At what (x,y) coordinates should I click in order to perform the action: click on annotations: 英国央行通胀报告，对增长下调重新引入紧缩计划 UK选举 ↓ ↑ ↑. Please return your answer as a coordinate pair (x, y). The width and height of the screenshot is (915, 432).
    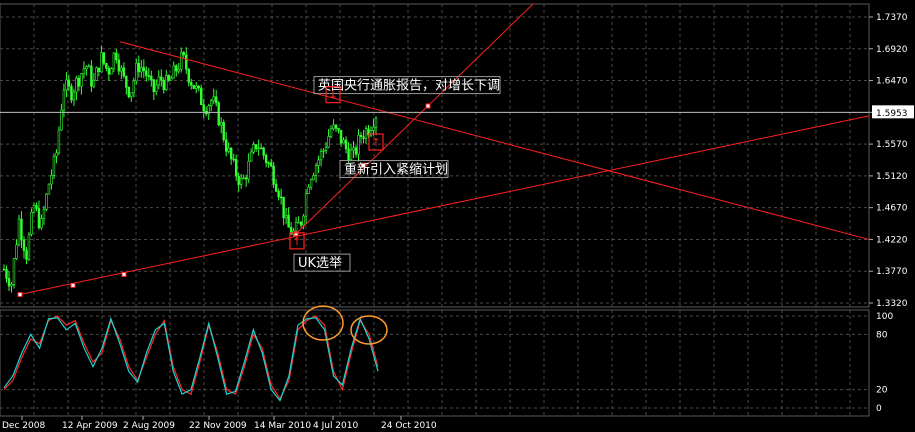
    Looking at the image, I should click on (395, 174).